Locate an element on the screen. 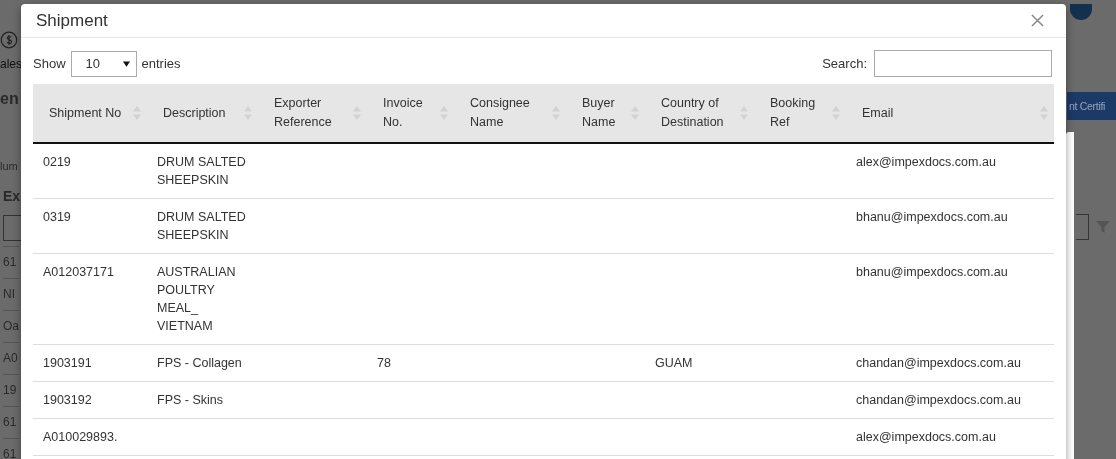 This screenshot has width=1116, height=459. column-header: Country of Destination is located at coordinates (699, 113).